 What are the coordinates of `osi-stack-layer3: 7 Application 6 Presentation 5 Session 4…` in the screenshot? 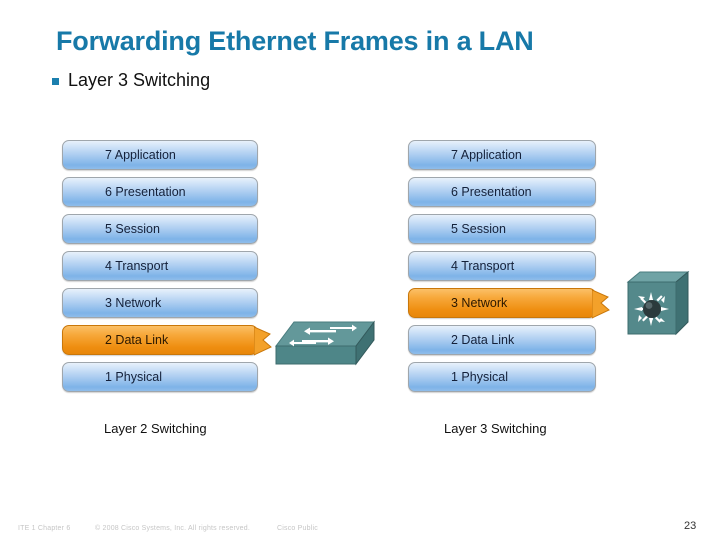 It's located at (509, 269).